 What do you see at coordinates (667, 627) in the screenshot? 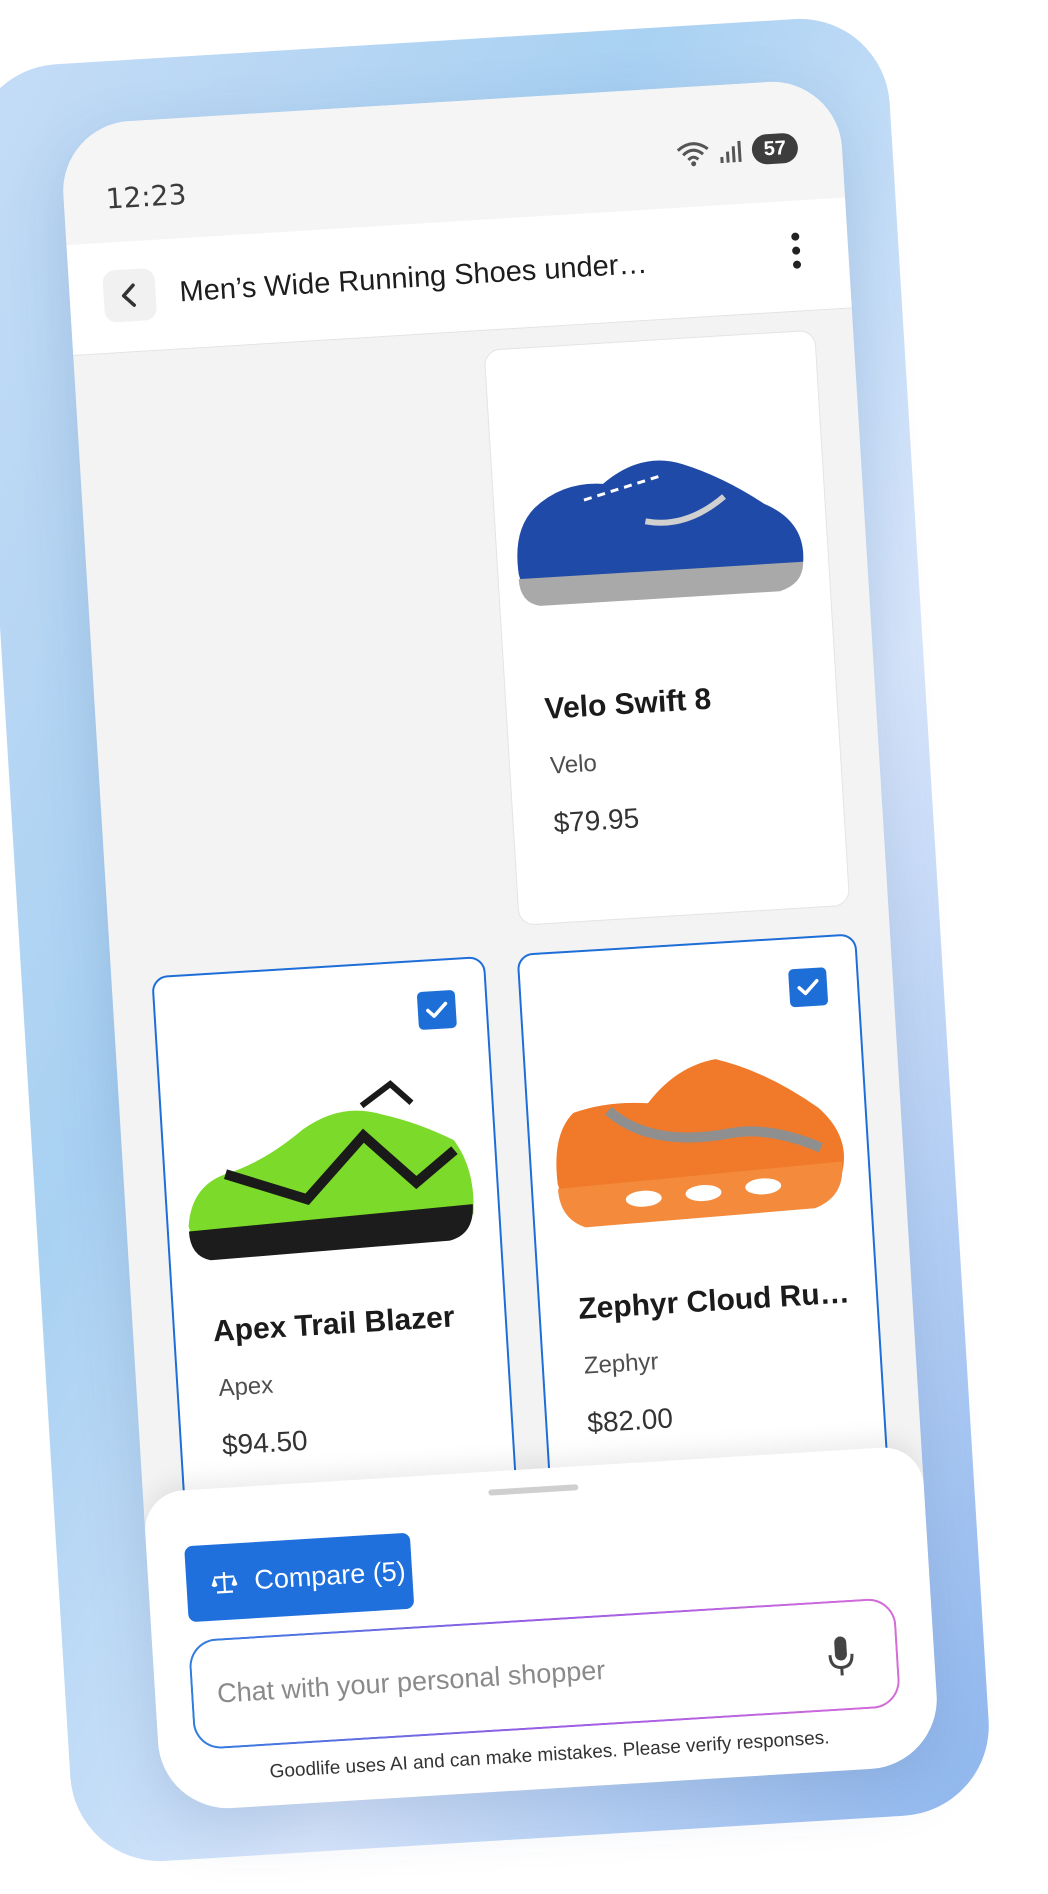
I see `product-card-velo: Velo Swift 8 Velo $79.95` at bounding box center [667, 627].